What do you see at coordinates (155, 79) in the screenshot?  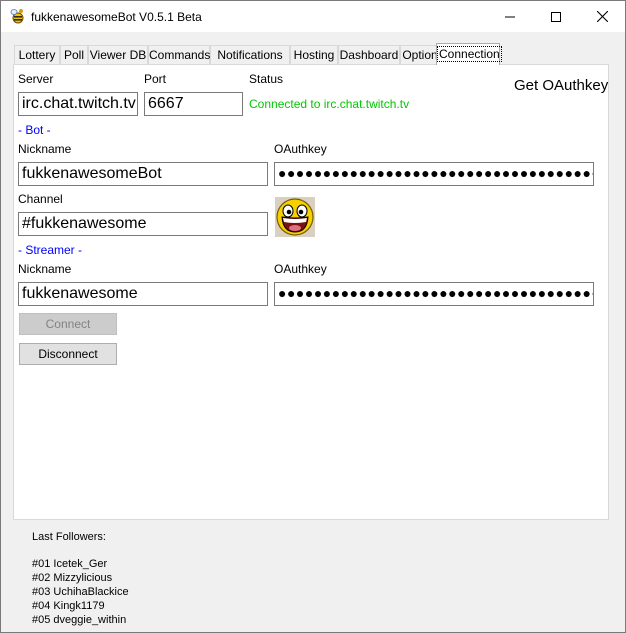 I see `port-label: Port` at bounding box center [155, 79].